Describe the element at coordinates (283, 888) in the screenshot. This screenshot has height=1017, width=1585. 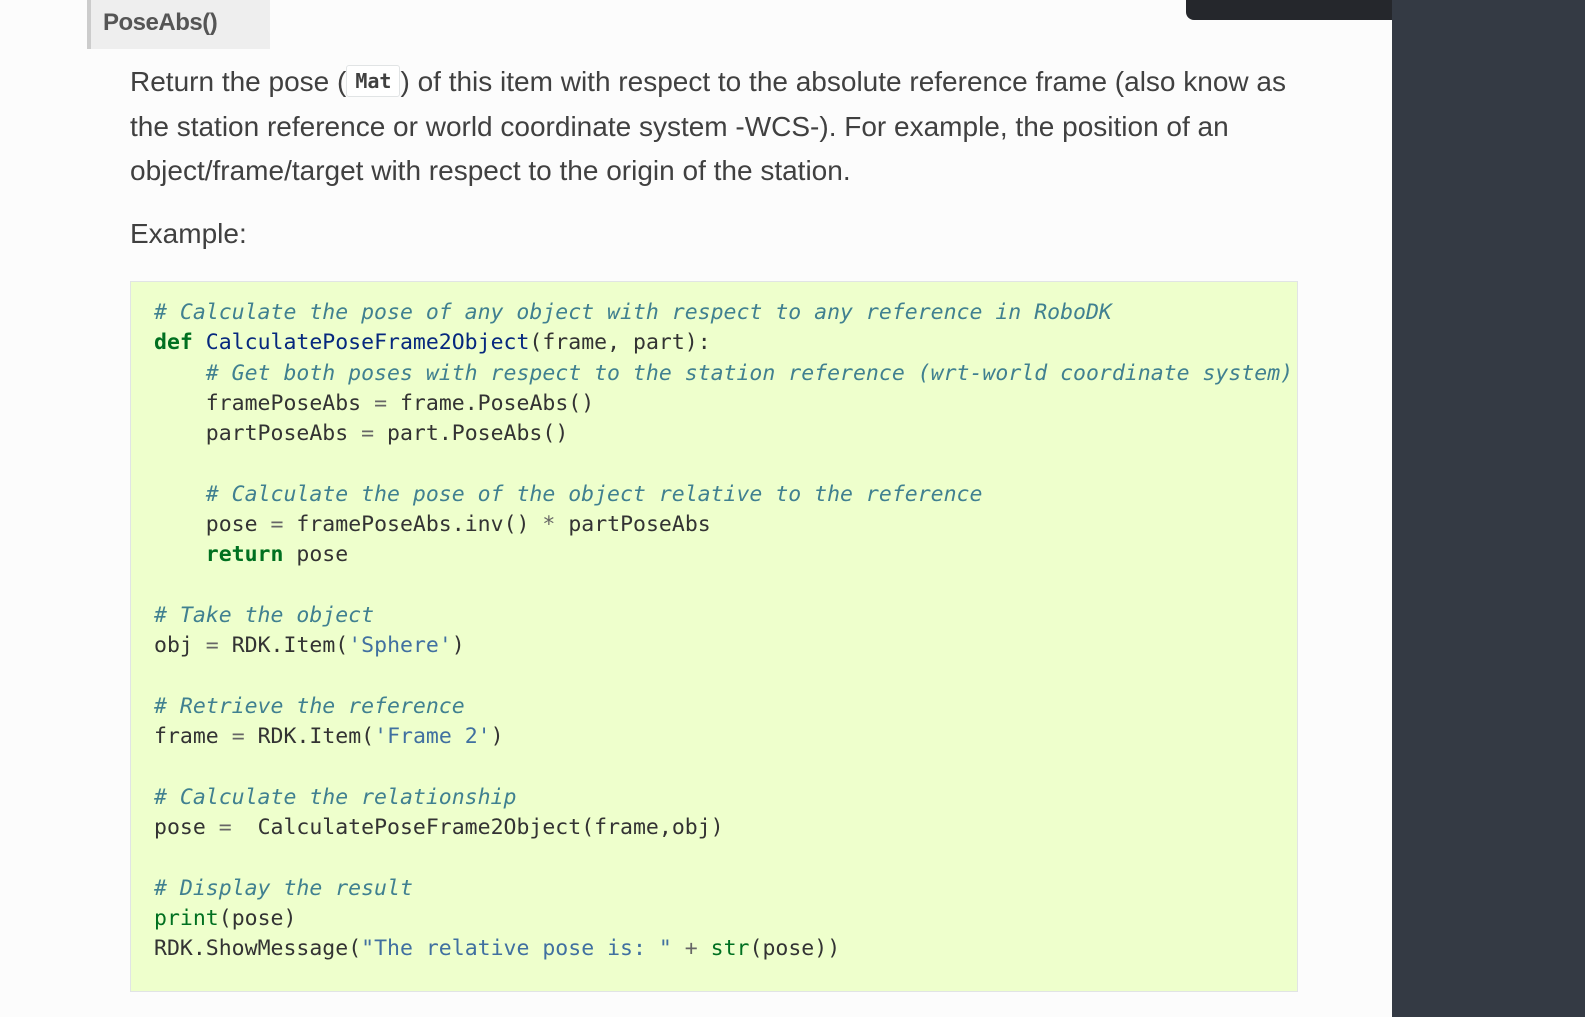
I see `code-line: # Display the result` at that location.